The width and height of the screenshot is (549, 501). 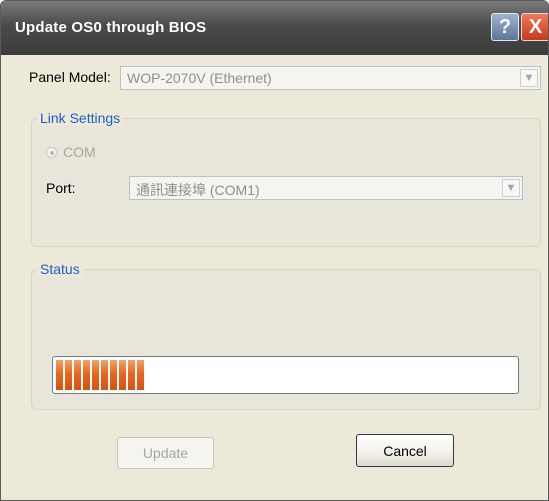 I want to click on help-icon: ?, so click(x=505, y=26).